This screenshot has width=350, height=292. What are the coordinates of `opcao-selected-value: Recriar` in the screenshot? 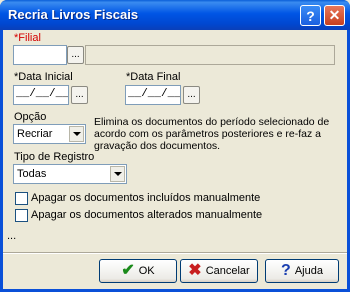 It's located at (35, 134).